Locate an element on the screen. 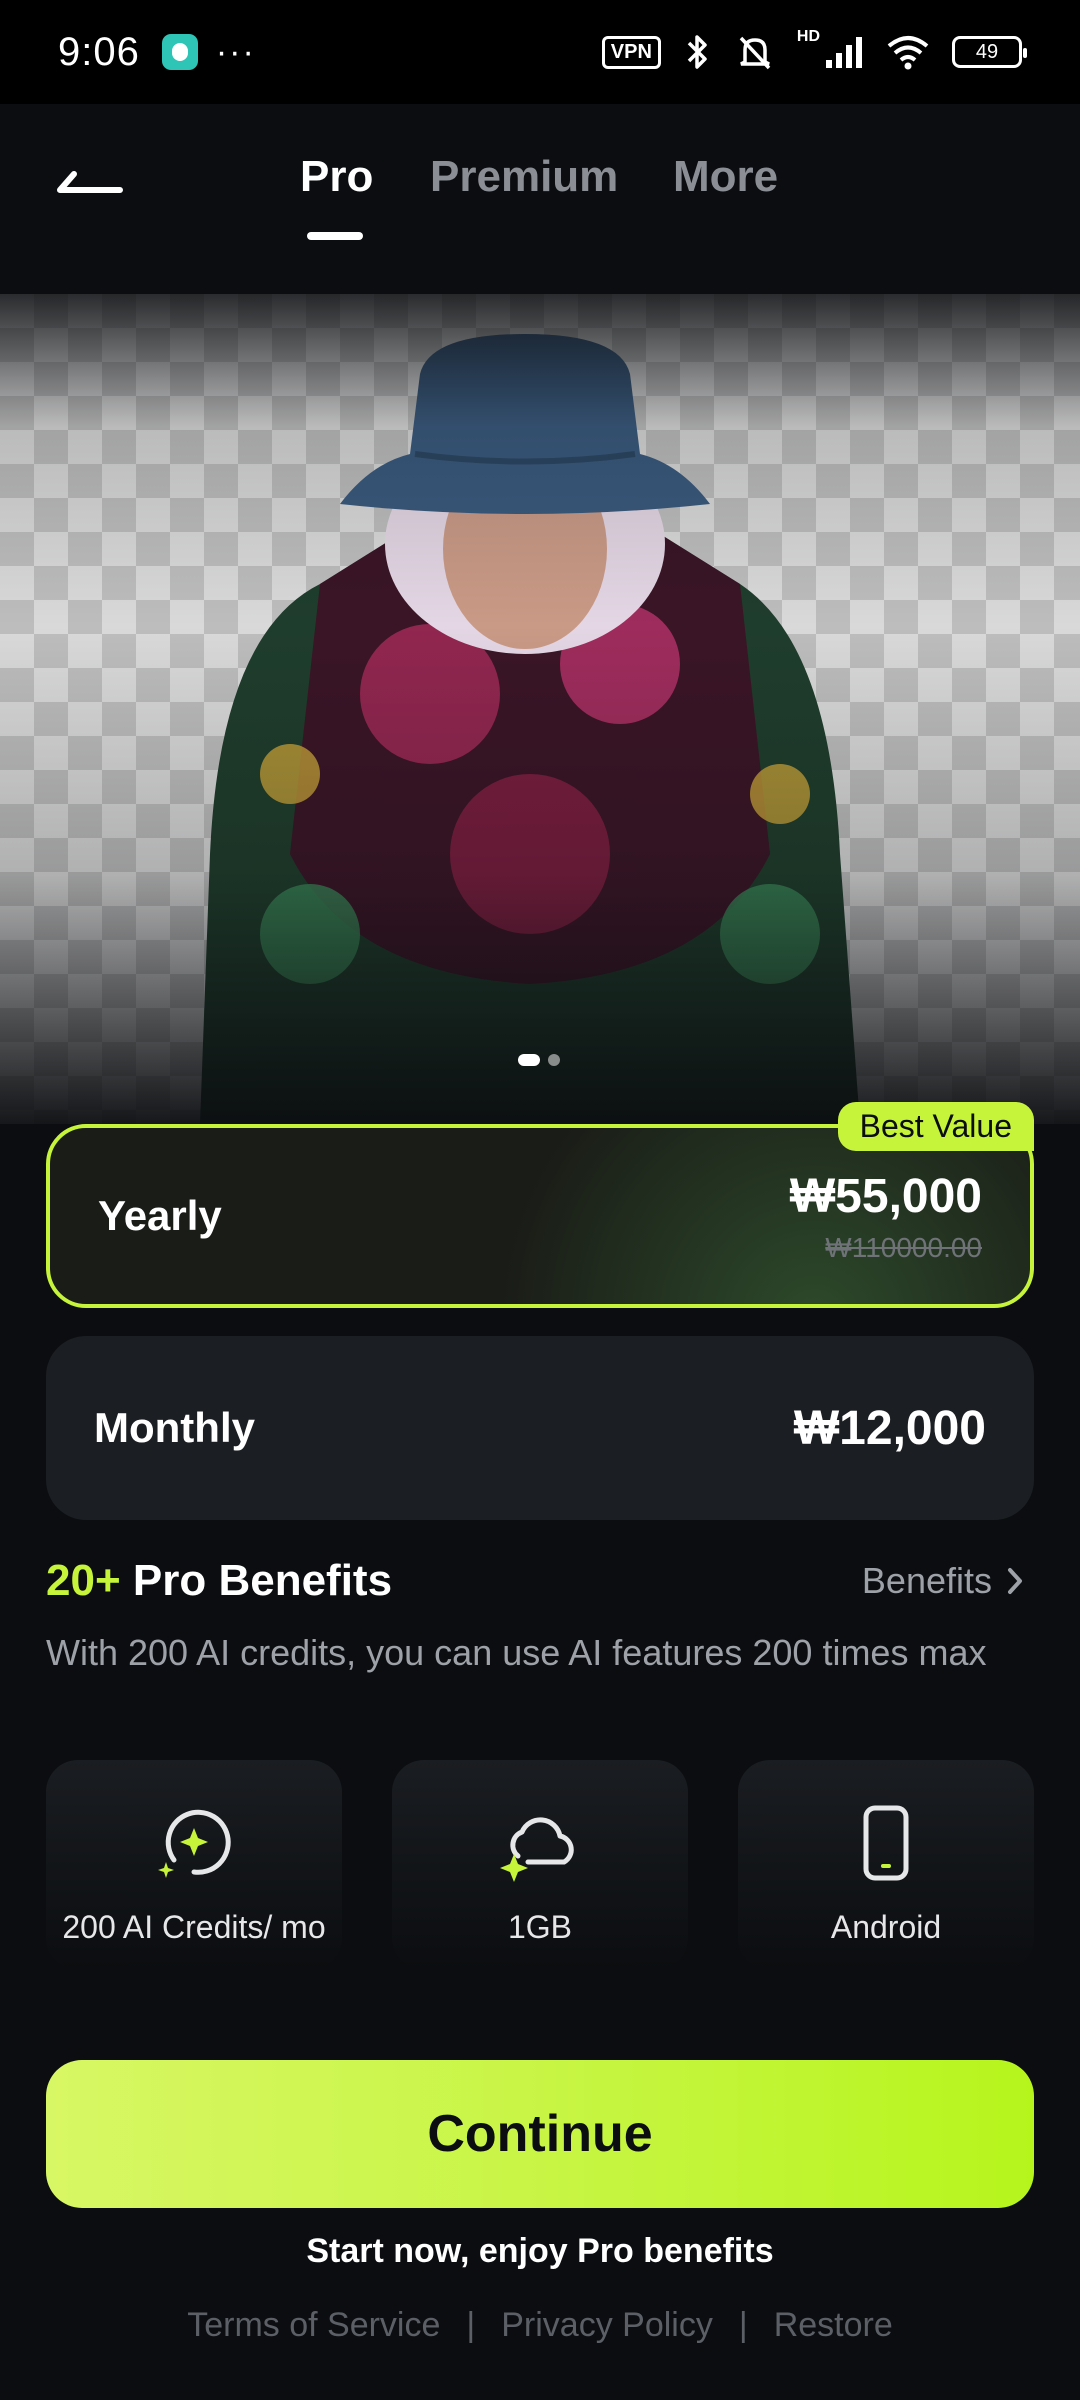  active-tab-indicator is located at coordinates (335, 236).